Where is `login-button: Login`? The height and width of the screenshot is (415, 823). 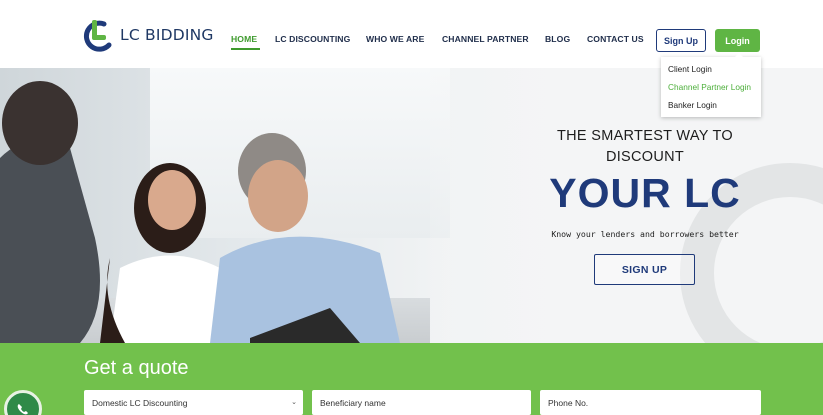 login-button: Login is located at coordinates (737, 40).